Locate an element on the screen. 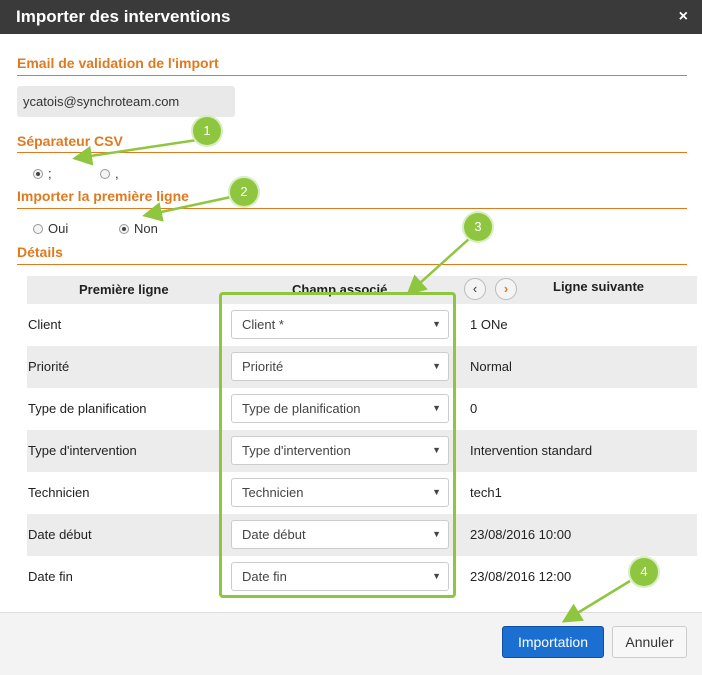 This screenshot has width=702, height=675. first-line-section-heading: Importer la première ligne is located at coordinates (103, 196).